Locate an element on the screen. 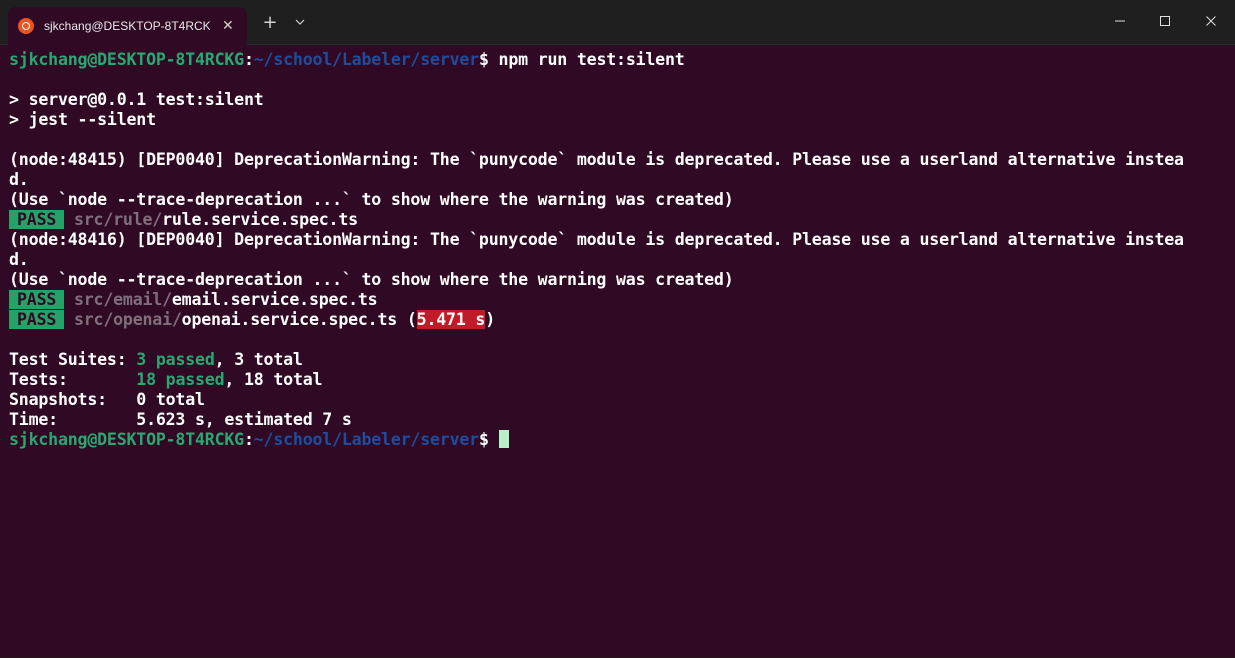 The width and height of the screenshot is (1235, 658). test-file: rule.service.spec.ts is located at coordinates (260, 219).